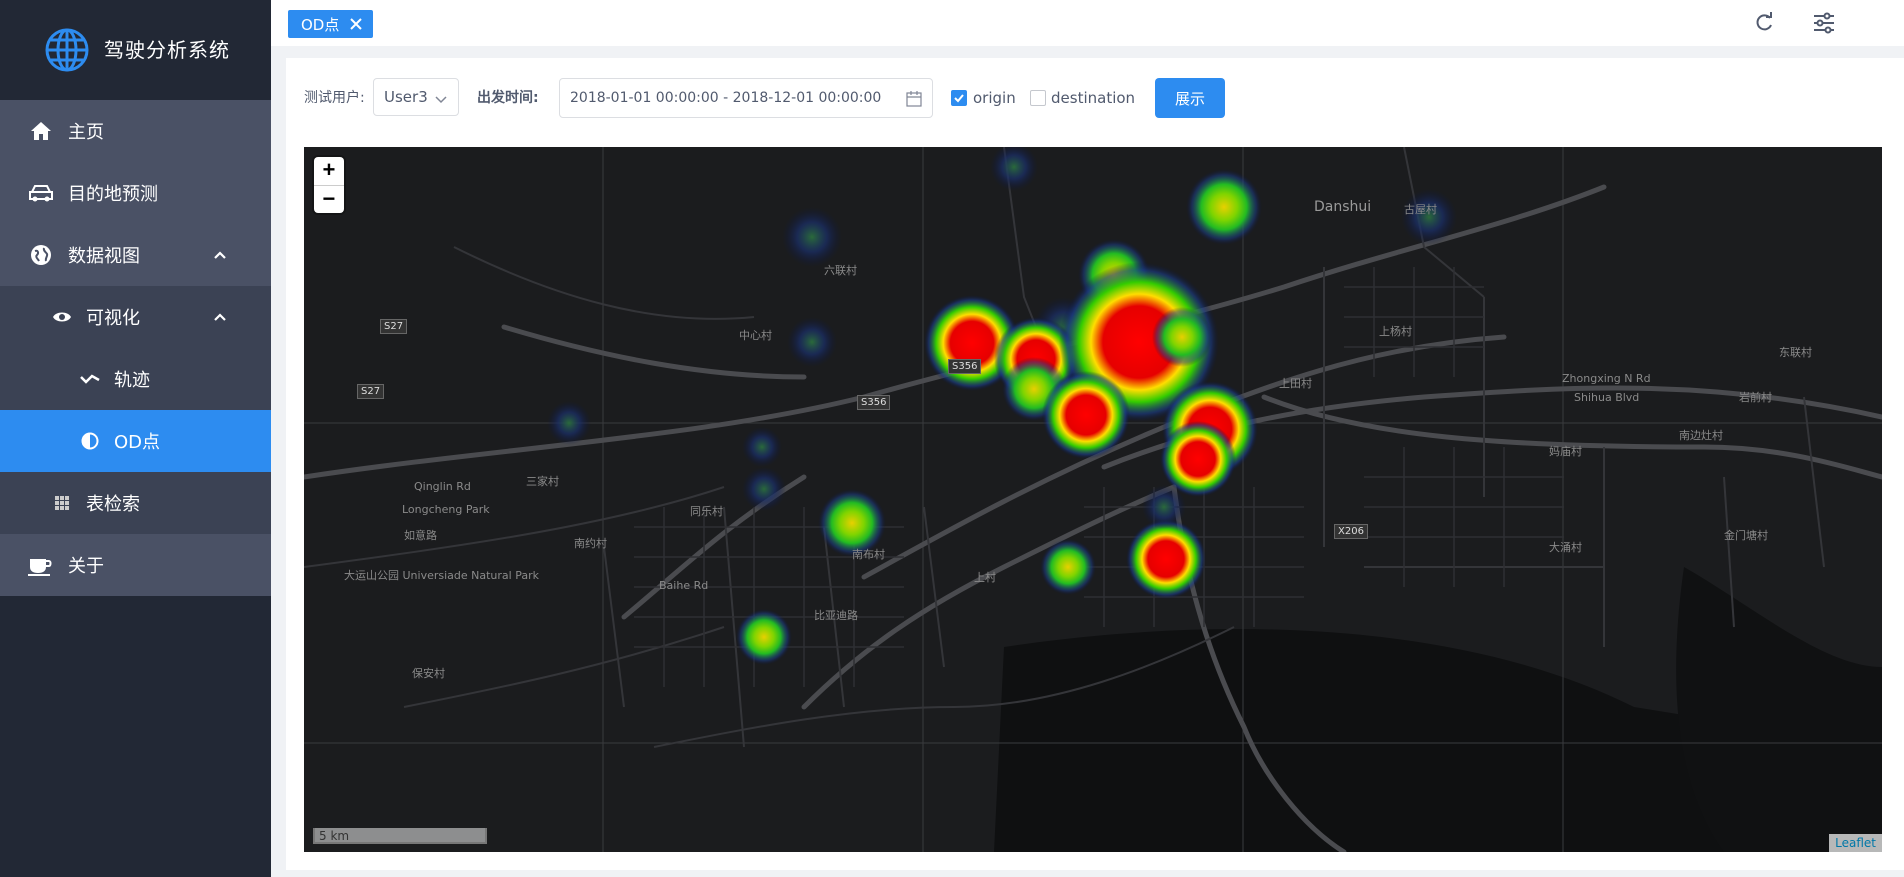 This screenshot has height=877, width=1904. I want to click on road-shield: X206, so click(1351, 531).